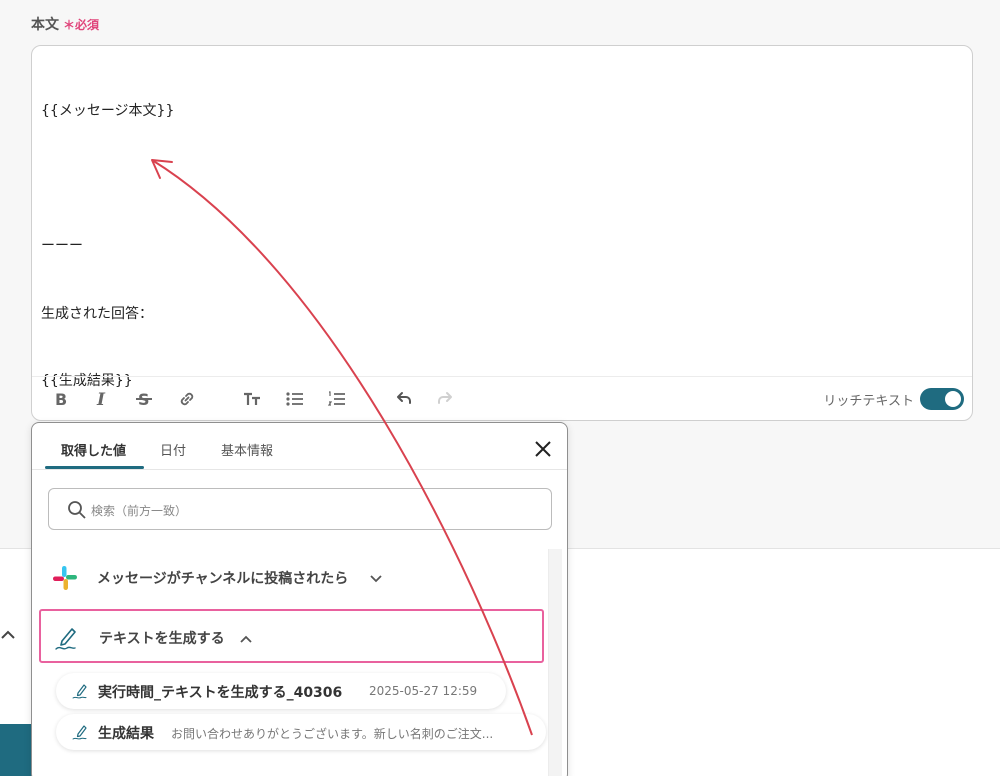  I want to click on bold-icon: B, so click(61, 399).